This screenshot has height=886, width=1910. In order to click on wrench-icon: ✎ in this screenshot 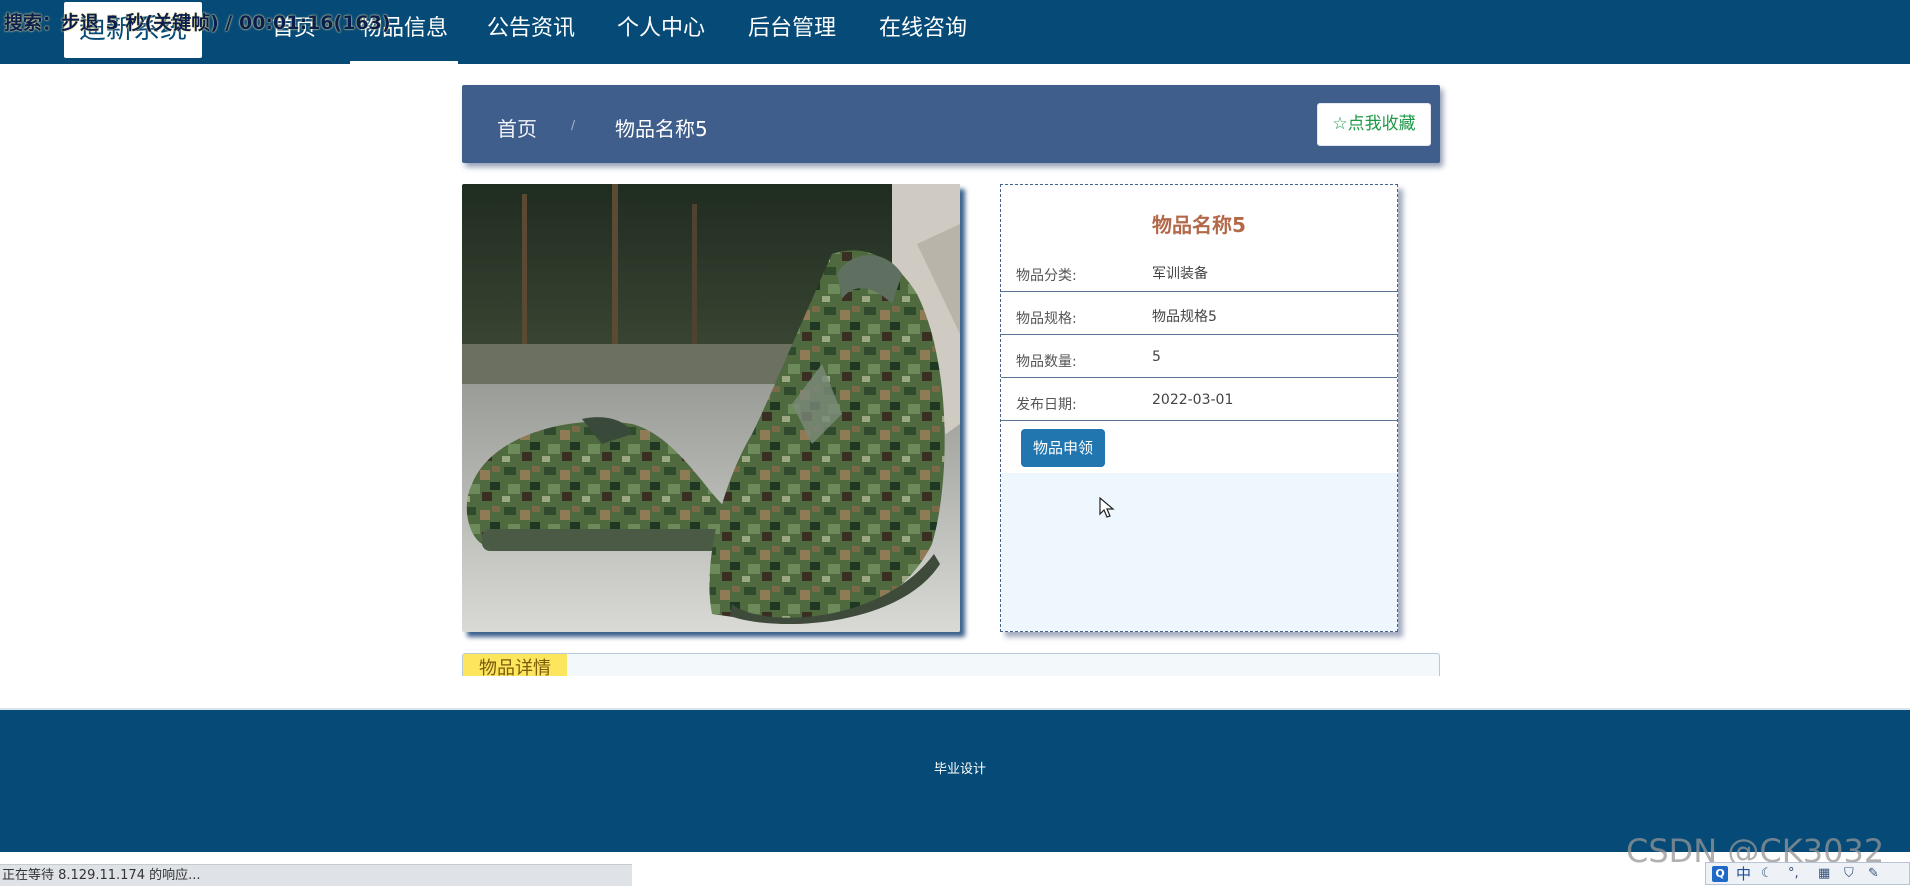, I will do `click(1873, 874)`.